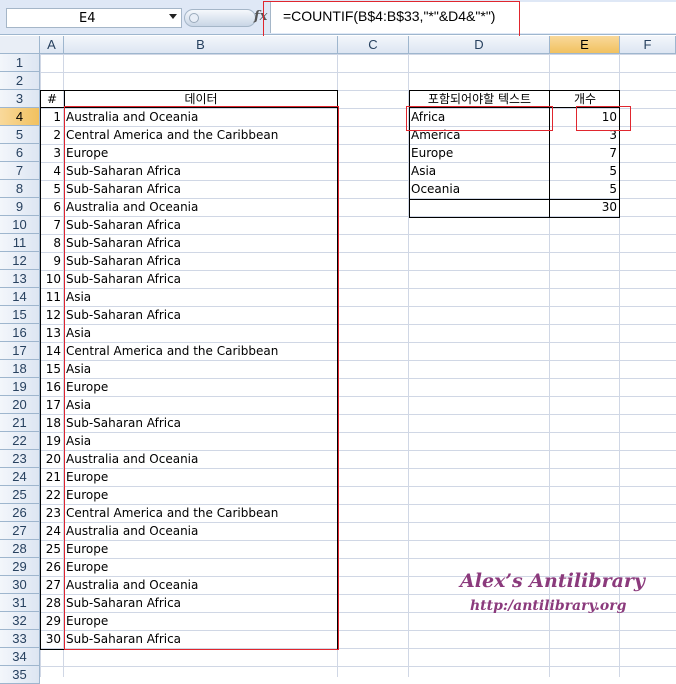 This screenshot has width=676, height=684. What do you see at coordinates (552, 581) in the screenshot?
I see `watermark-title: Alex’s Antilibrary` at bounding box center [552, 581].